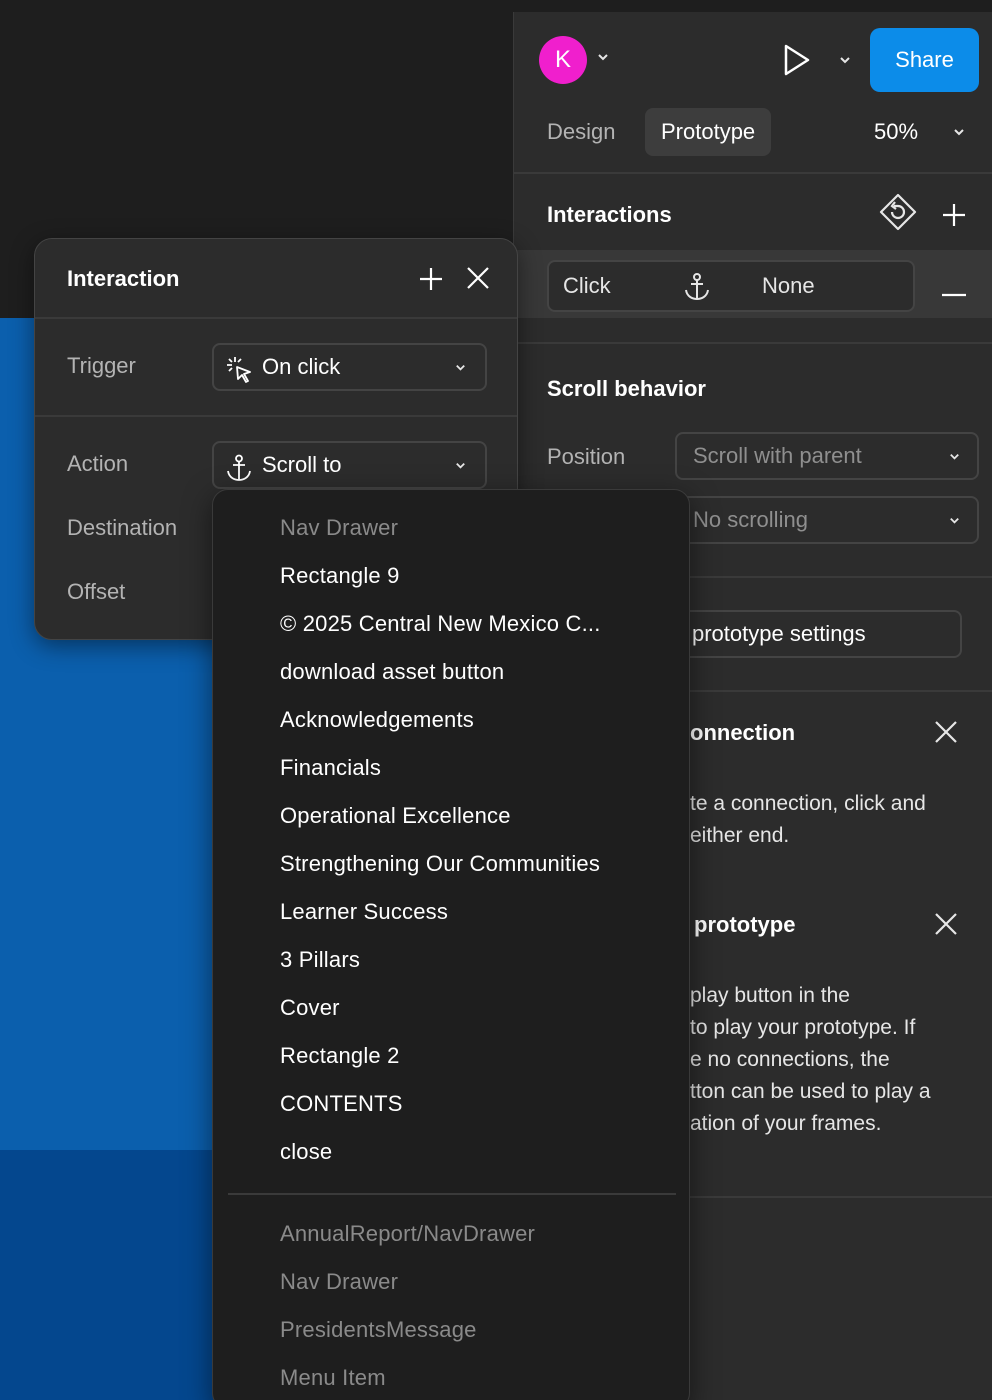  What do you see at coordinates (743, 732) in the screenshot?
I see `help-connection-title: onnection` at bounding box center [743, 732].